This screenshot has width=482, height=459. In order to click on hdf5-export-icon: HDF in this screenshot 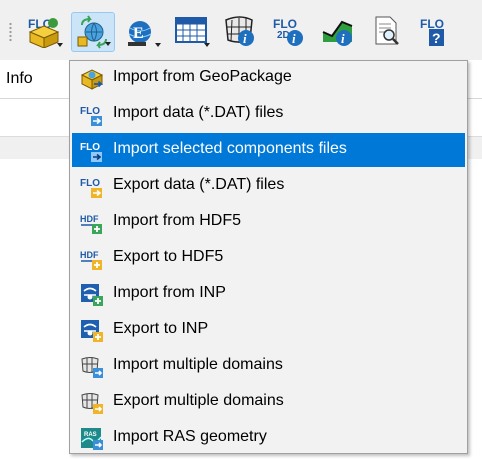, I will do `click(91, 260)`.